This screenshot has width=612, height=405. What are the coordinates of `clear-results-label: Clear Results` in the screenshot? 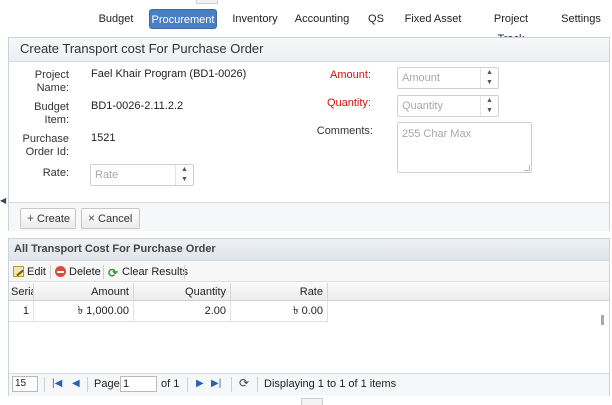 It's located at (155, 272).